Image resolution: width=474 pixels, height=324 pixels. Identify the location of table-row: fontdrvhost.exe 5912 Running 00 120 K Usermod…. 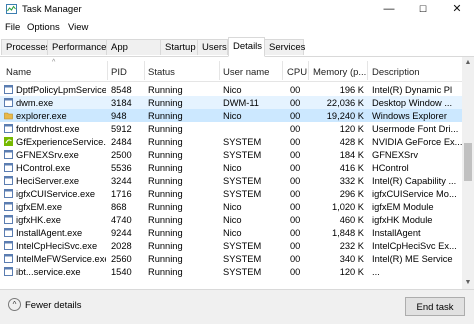
(231, 128).